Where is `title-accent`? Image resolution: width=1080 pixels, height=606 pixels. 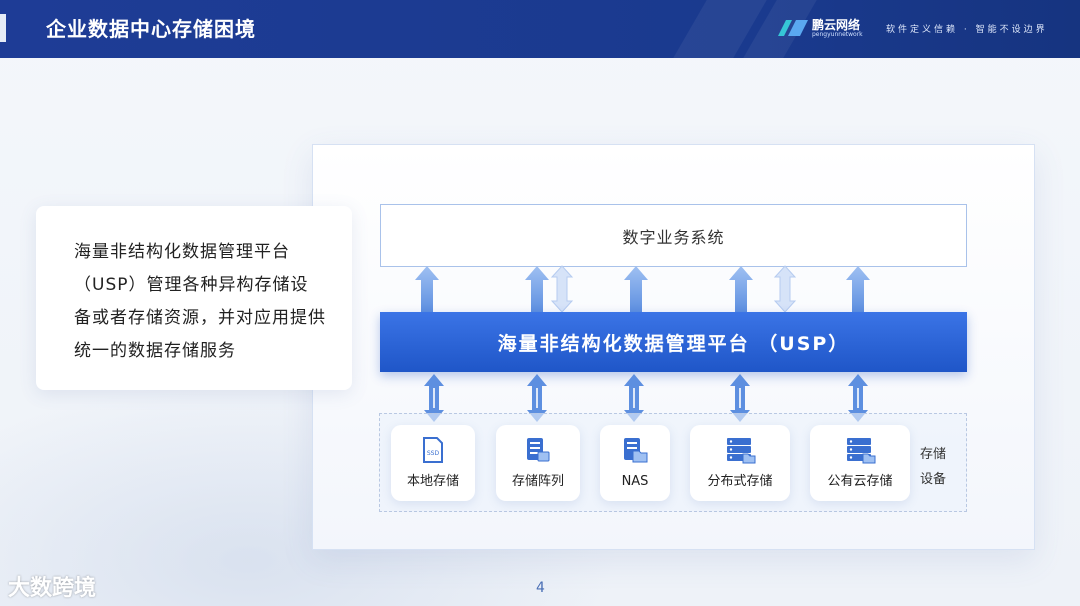 title-accent is located at coordinates (3, 28).